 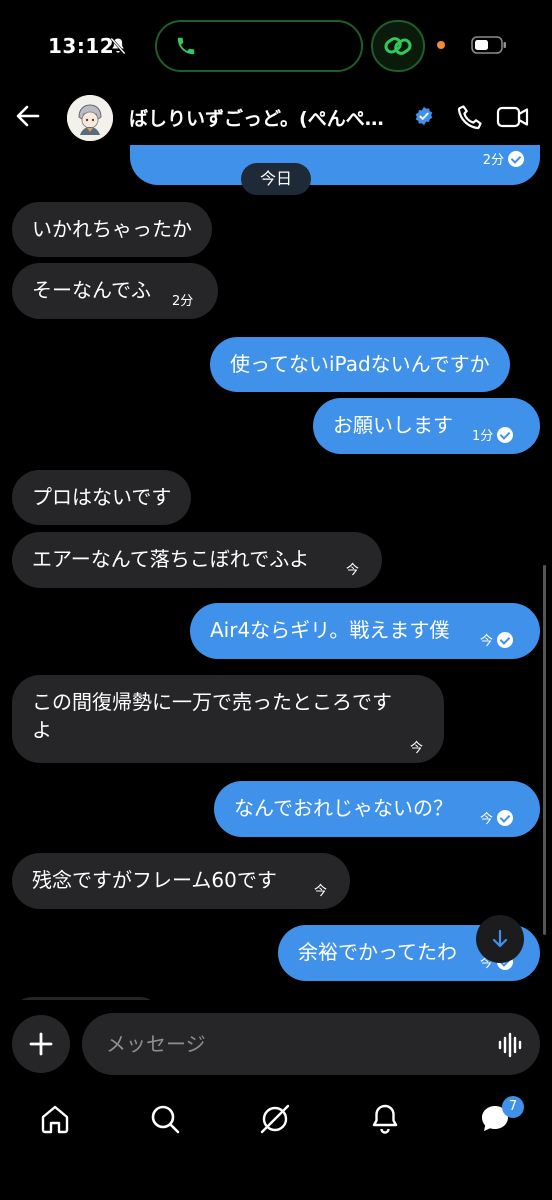 I want to click on date-separator: 今日, so click(x=276, y=179).